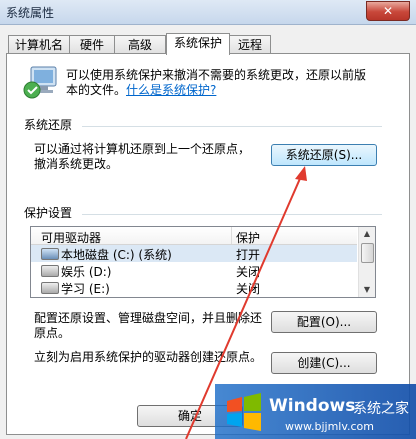 This screenshot has width=416, height=439. Describe the element at coordinates (194, 236) in the screenshot. I see `drives-list-header: 可用驱动器 保护` at that location.